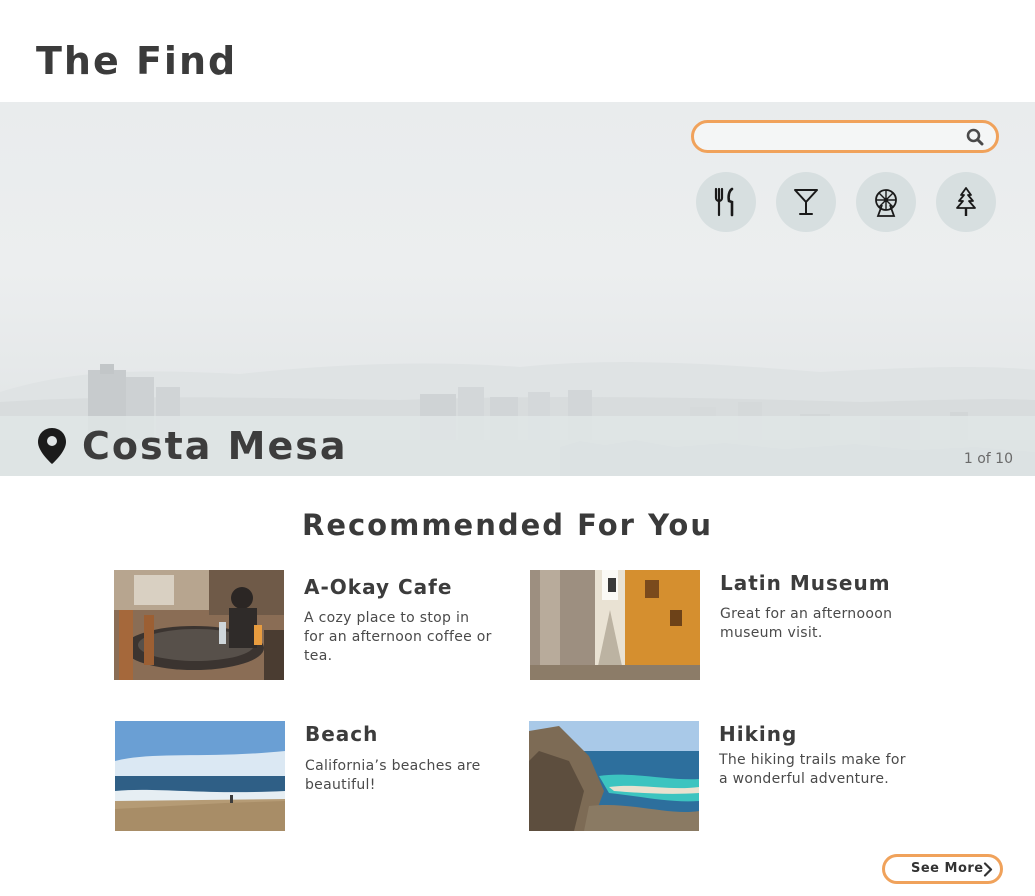  I want to click on category-bars-button, so click(806, 202).